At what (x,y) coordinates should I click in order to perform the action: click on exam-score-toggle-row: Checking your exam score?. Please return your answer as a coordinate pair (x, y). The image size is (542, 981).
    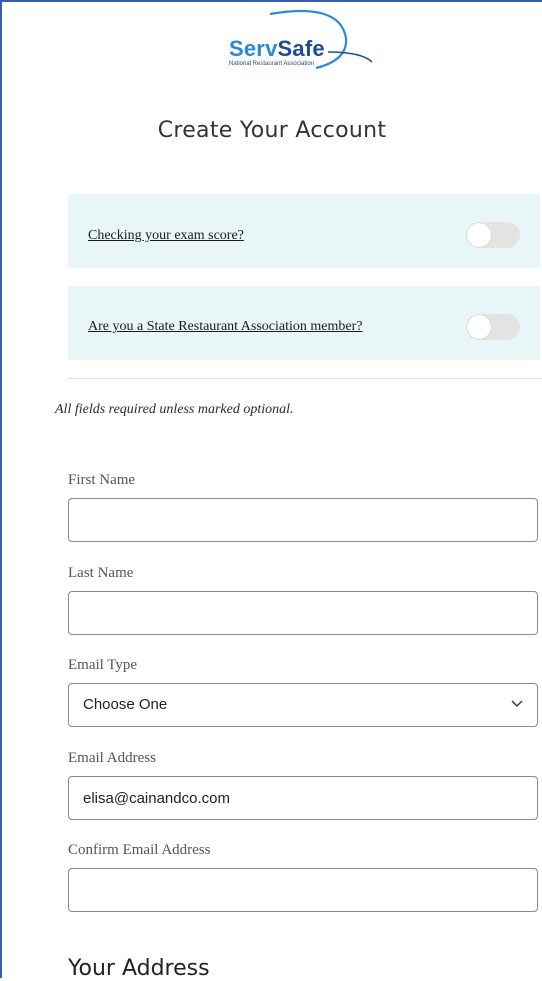
    Looking at the image, I should click on (304, 231).